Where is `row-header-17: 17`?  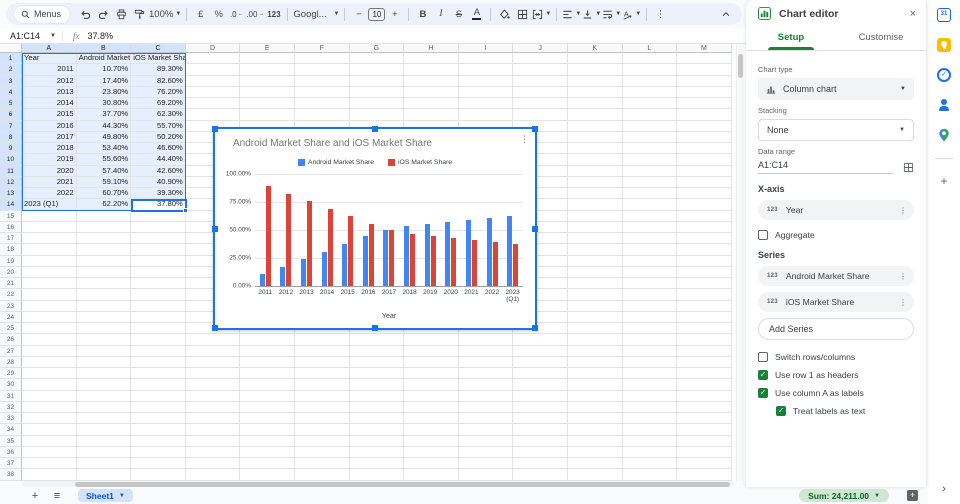
row-header-17: 17 is located at coordinates (11, 239).